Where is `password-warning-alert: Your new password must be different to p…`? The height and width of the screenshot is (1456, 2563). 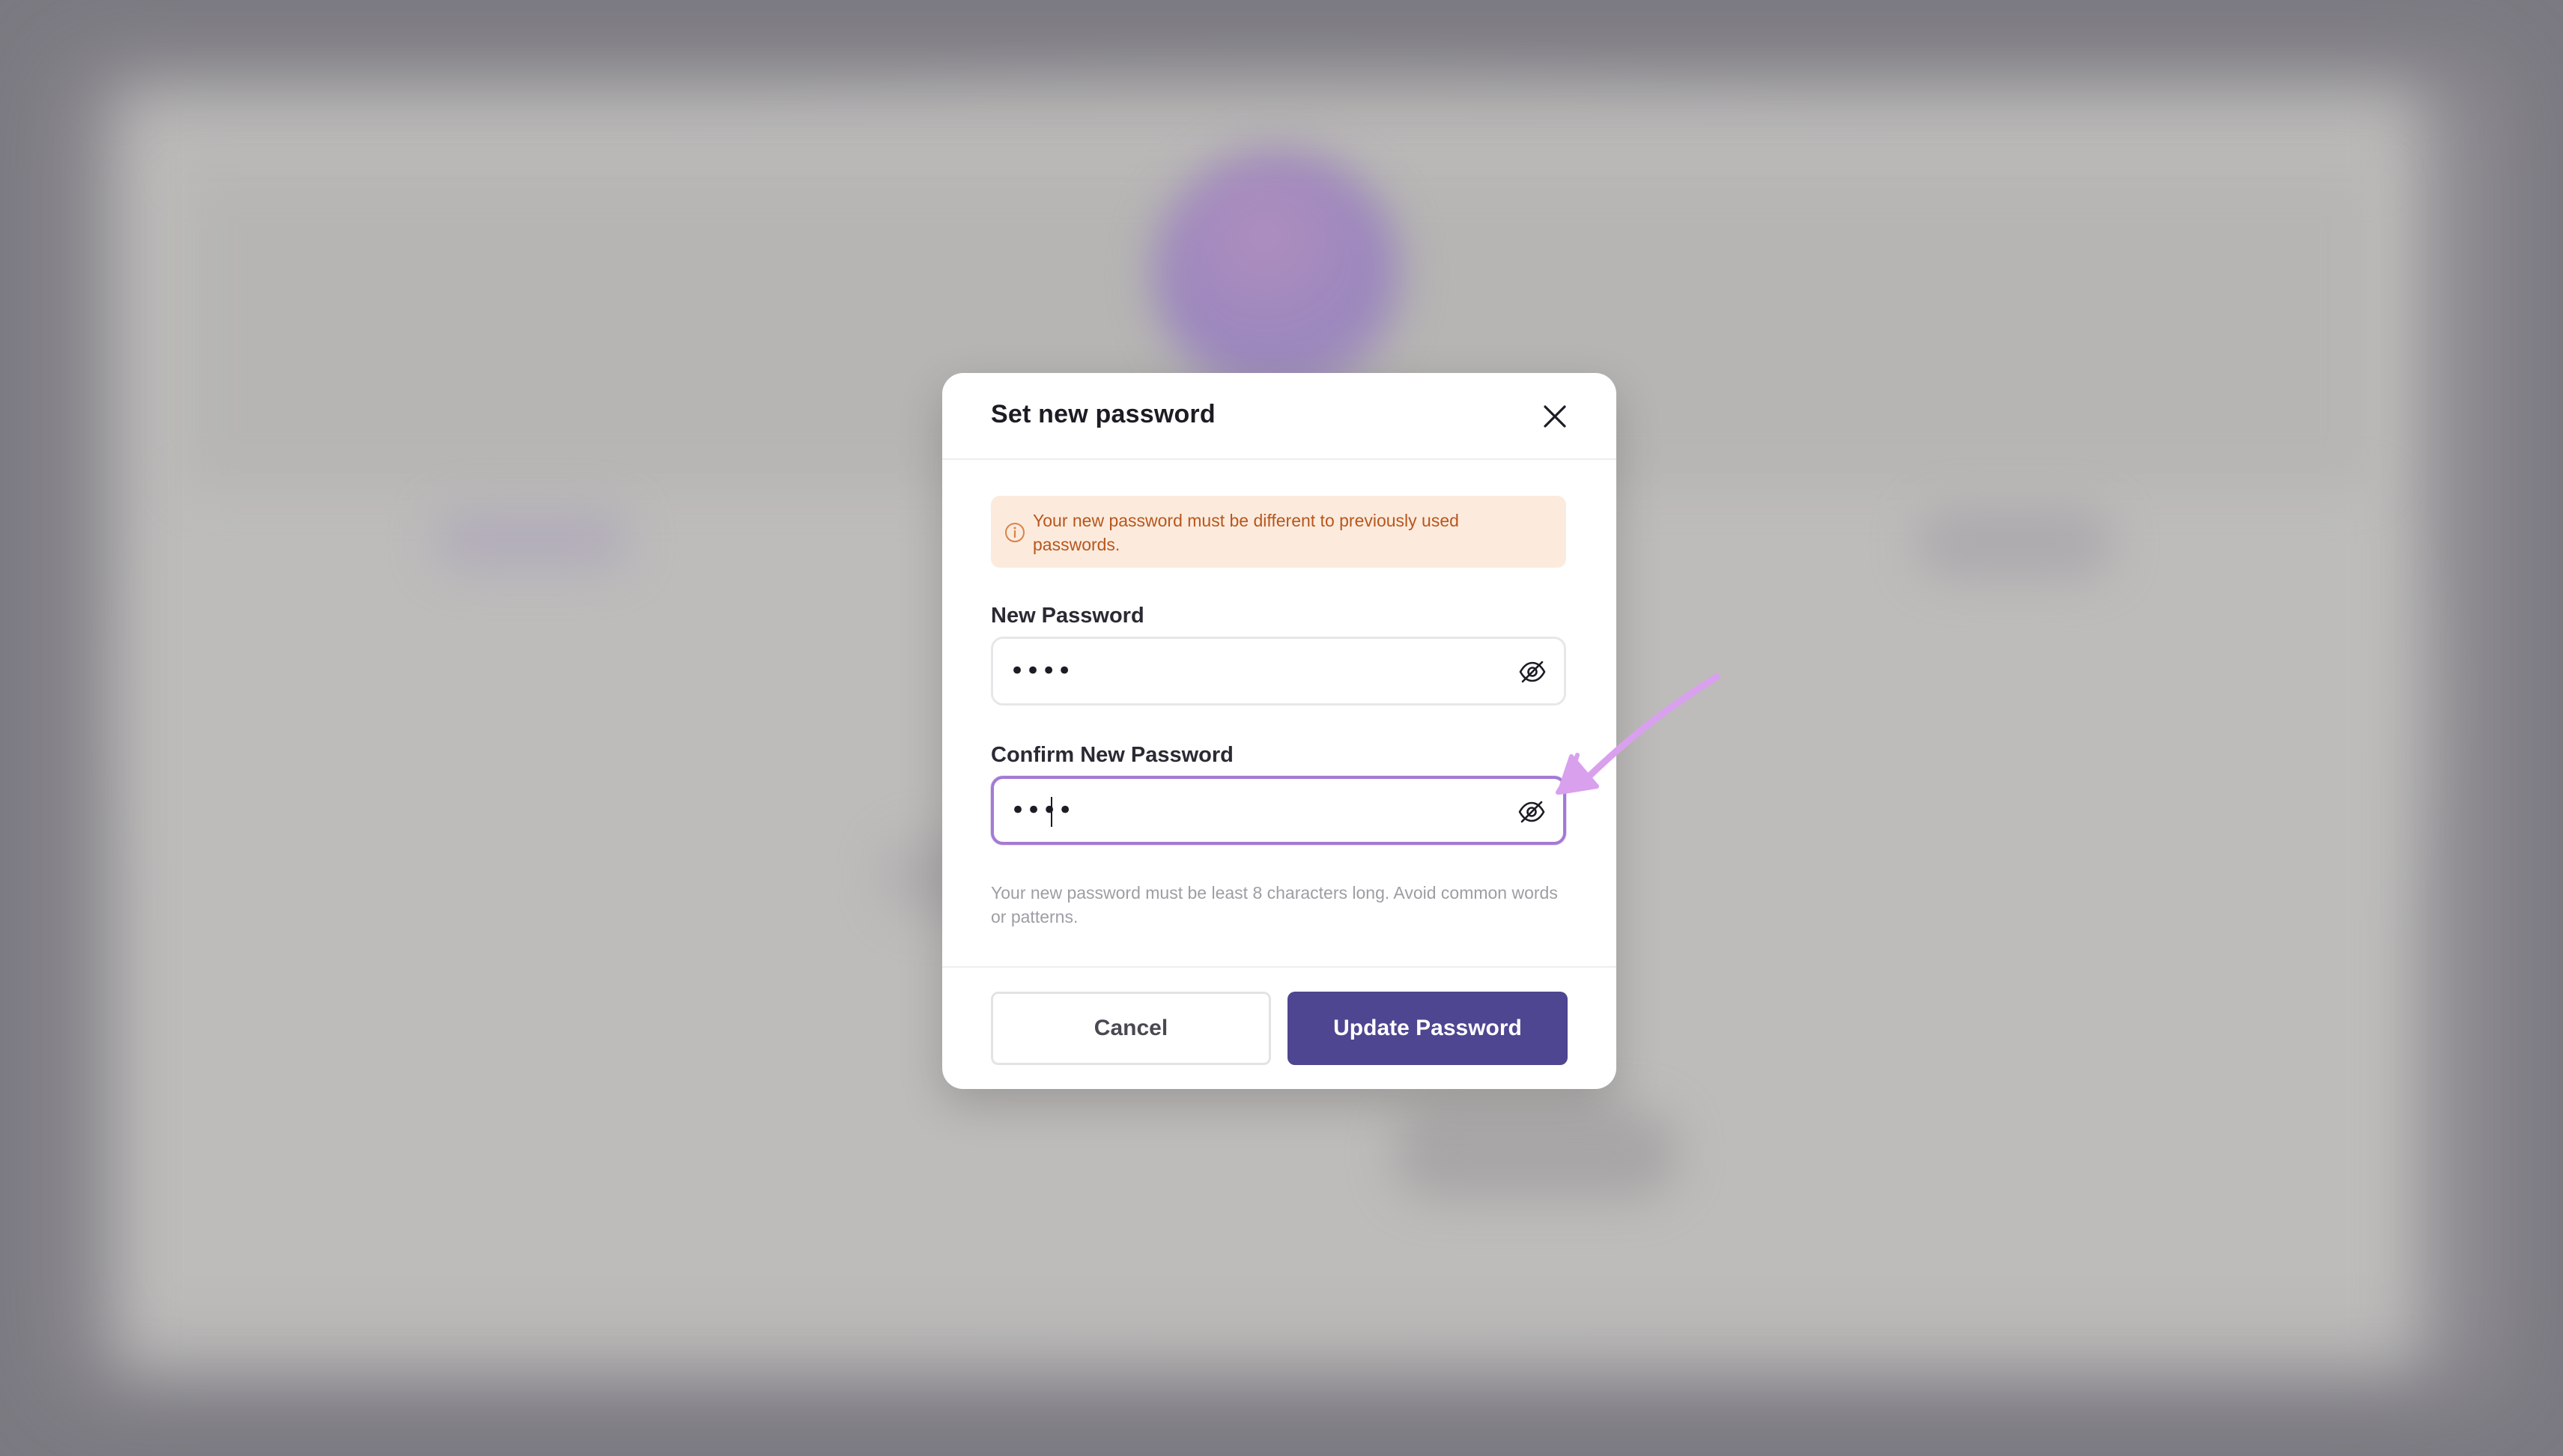 password-warning-alert: Your new password must be different to p… is located at coordinates (1278, 532).